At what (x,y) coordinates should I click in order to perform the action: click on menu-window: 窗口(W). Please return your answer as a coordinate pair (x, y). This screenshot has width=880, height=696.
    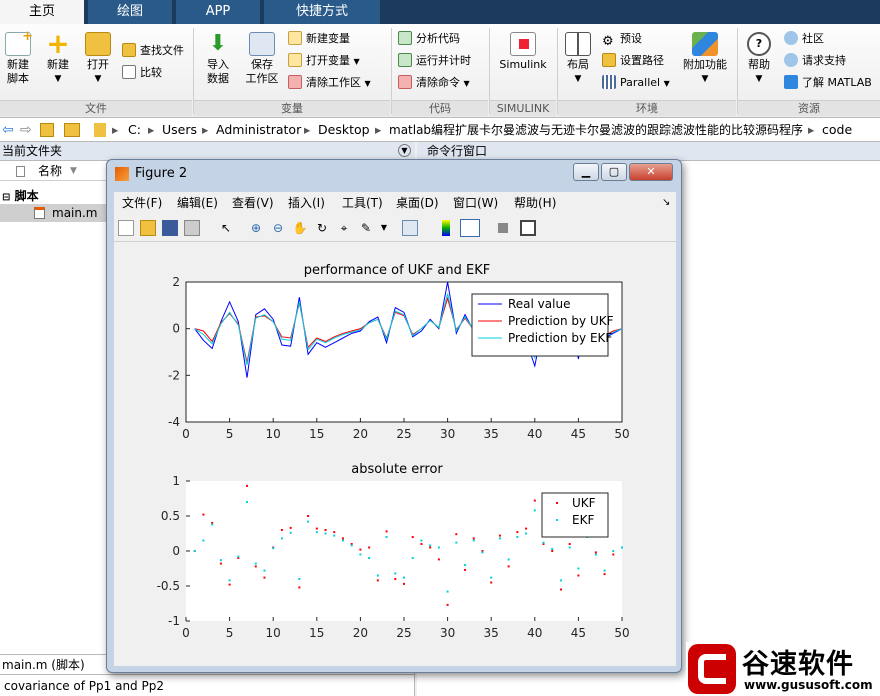
    Looking at the image, I should click on (475, 203).